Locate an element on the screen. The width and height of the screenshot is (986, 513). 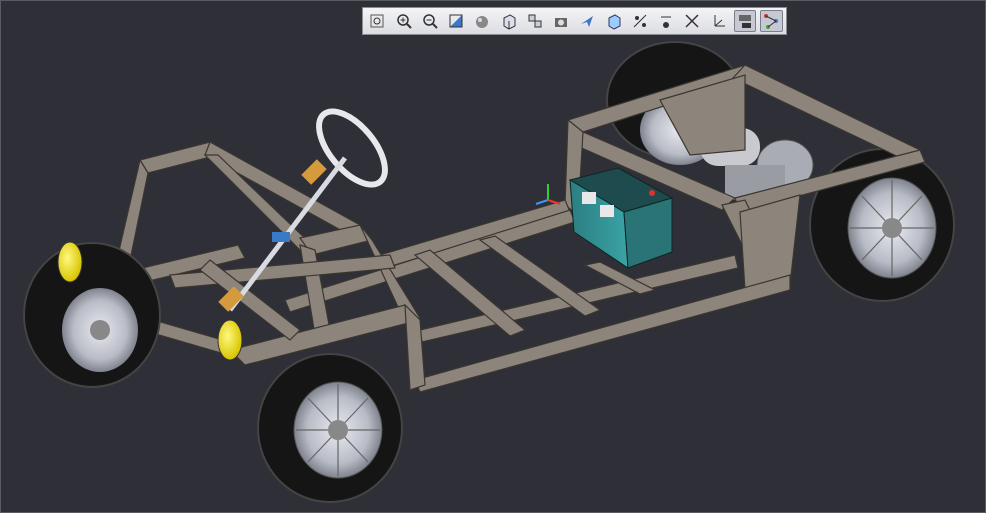
axis-icon is located at coordinates (719, 21).